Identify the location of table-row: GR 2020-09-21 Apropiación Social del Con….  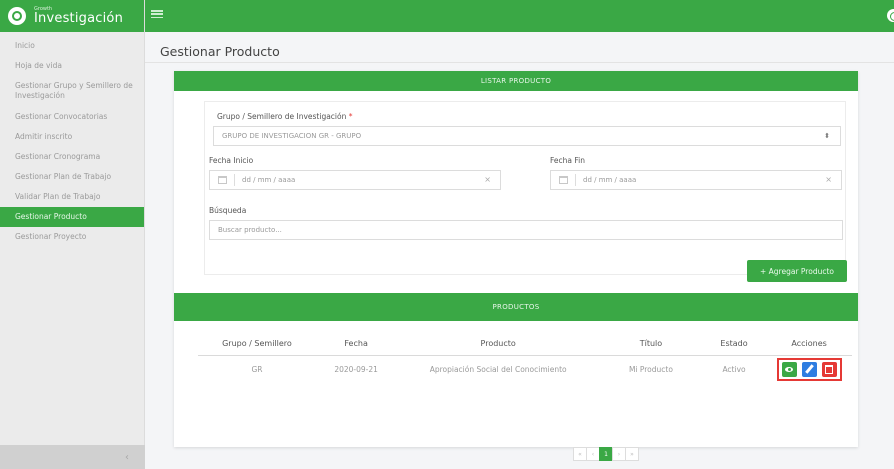
(525, 369).